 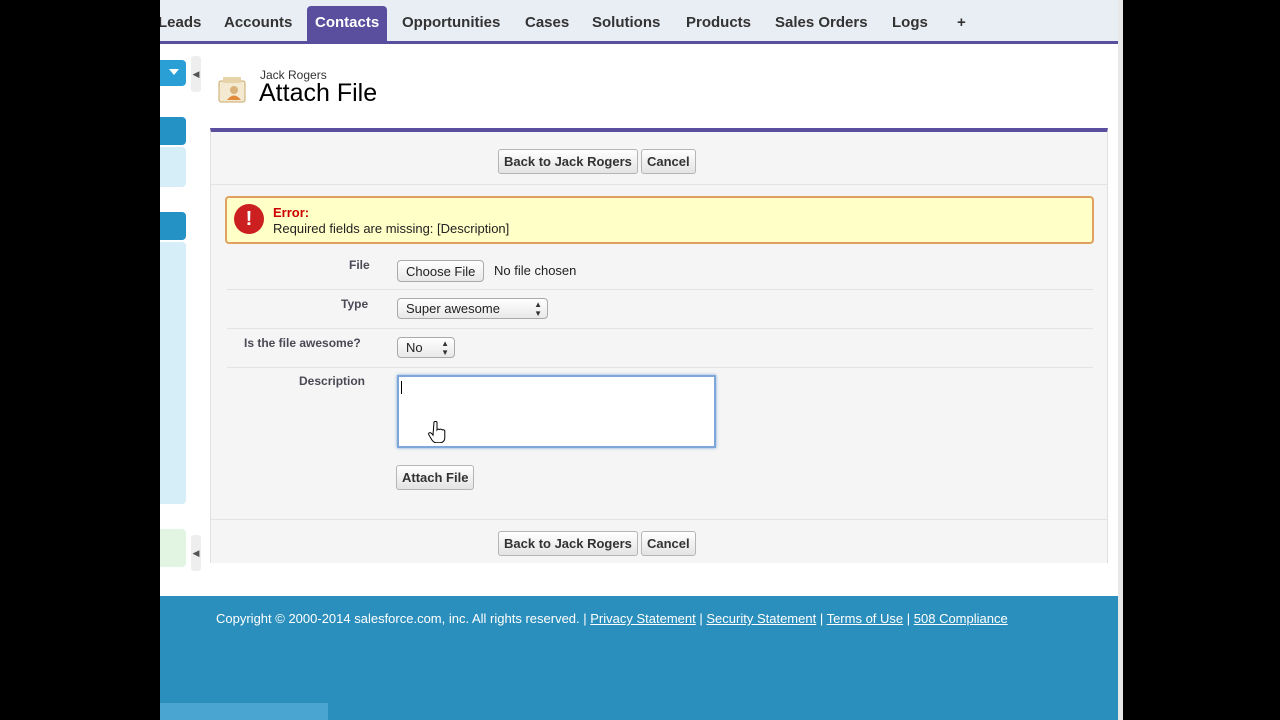 I want to click on security-statement-link: Security Statement, so click(x=761, y=618).